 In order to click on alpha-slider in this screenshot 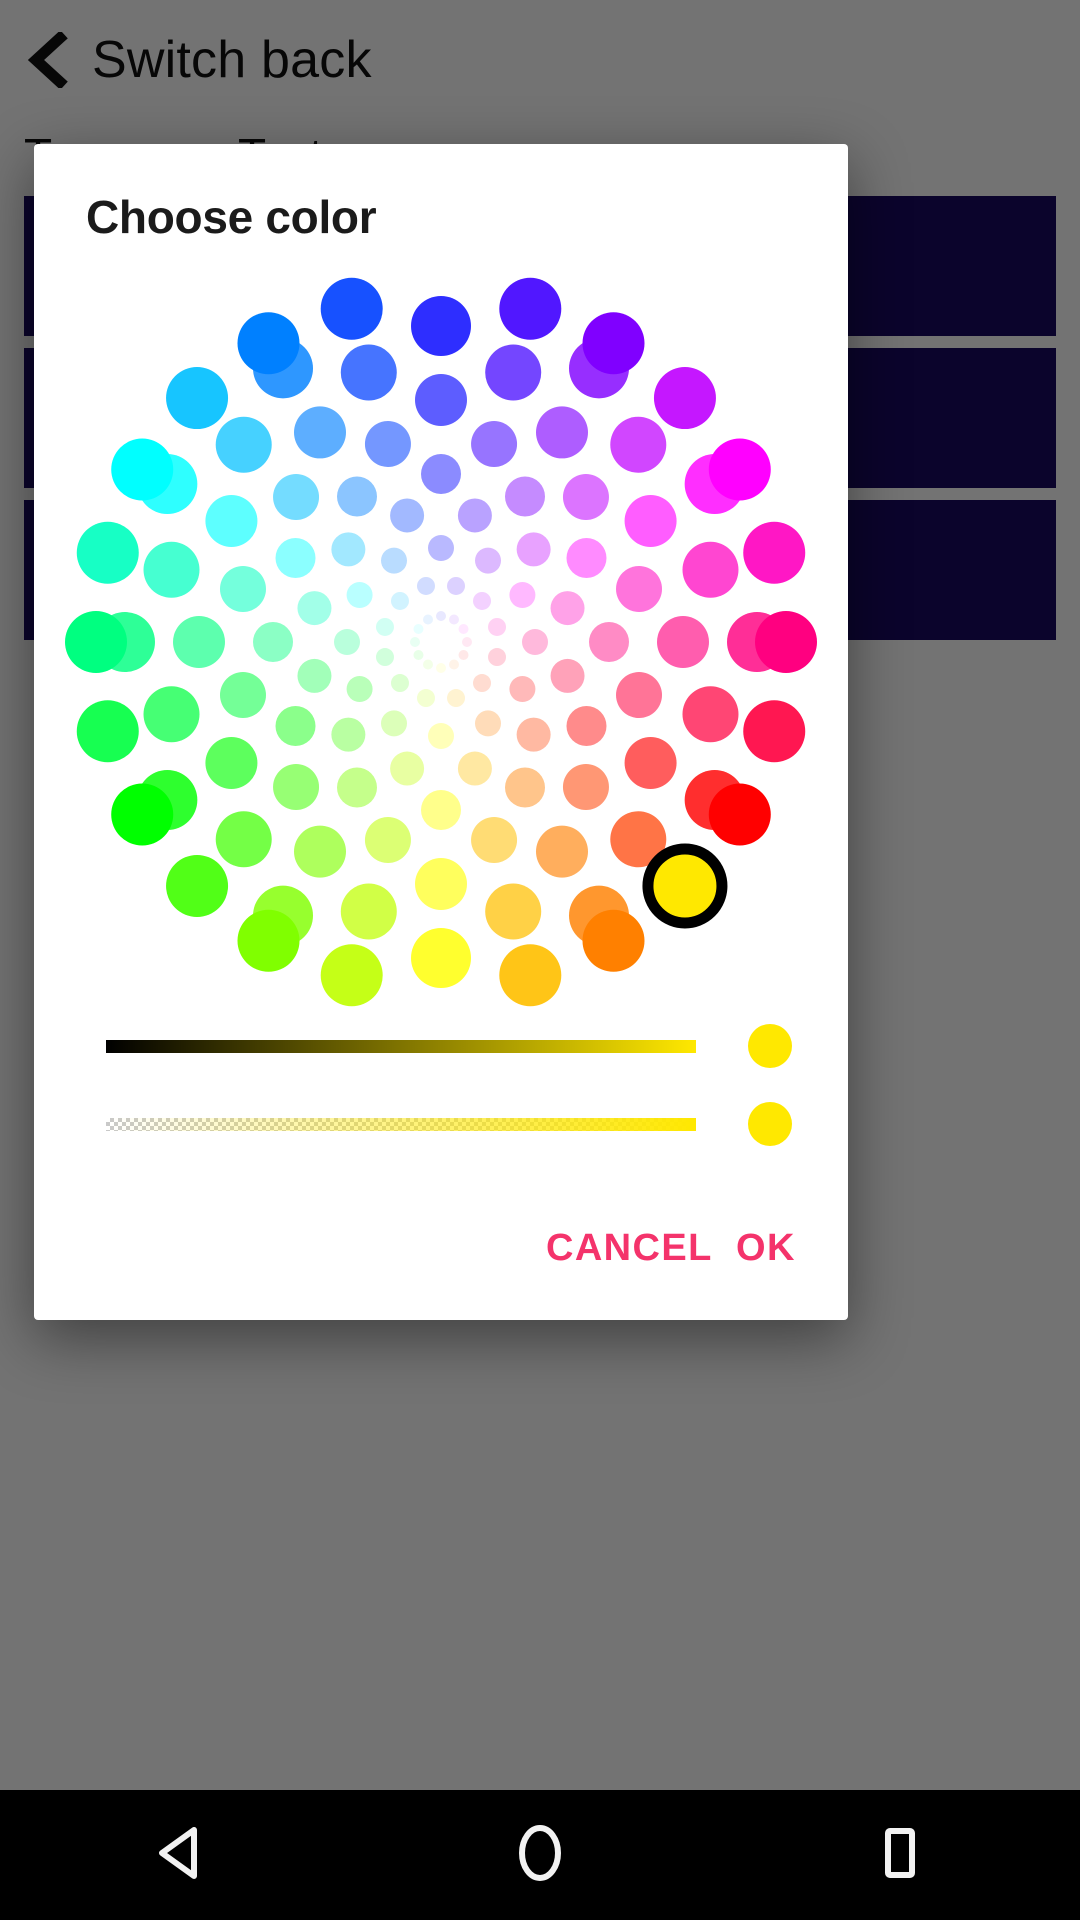, I will do `click(441, 1124)`.